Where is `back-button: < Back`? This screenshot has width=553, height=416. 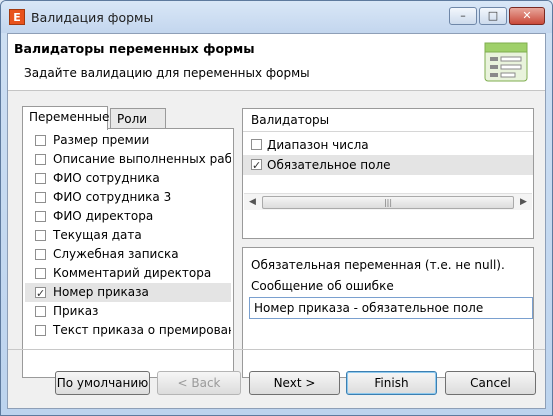
back-button: < Back is located at coordinates (199, 383).